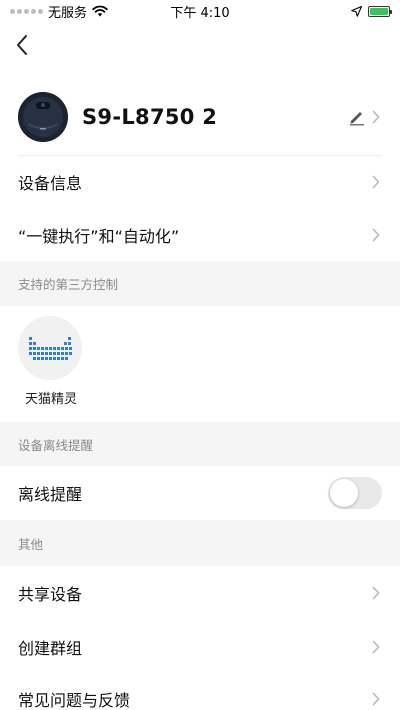 The image size is (400, 710). I want to click on tmall-genie-label: 天猫精灵, so click(50, 399).